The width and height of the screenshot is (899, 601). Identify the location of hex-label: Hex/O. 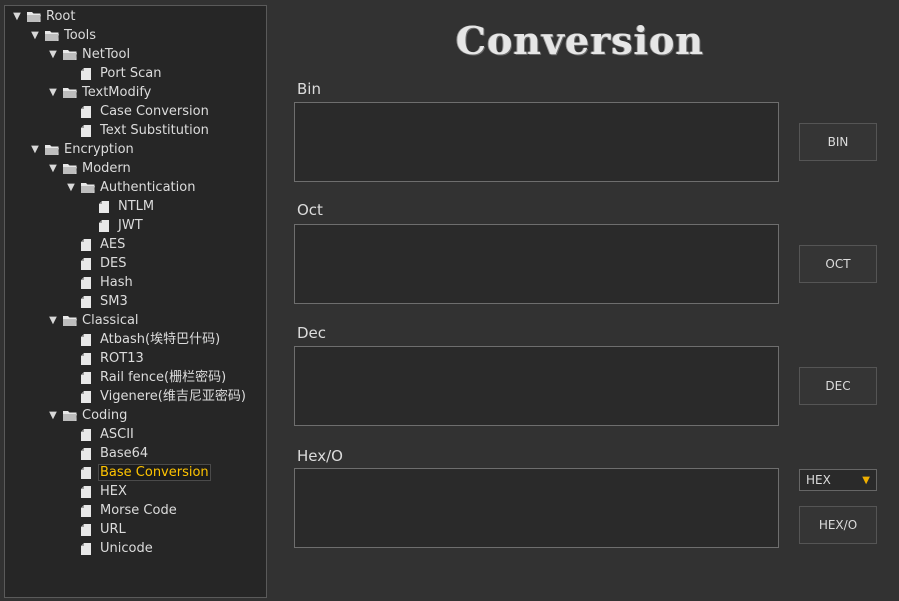
(320, 456).